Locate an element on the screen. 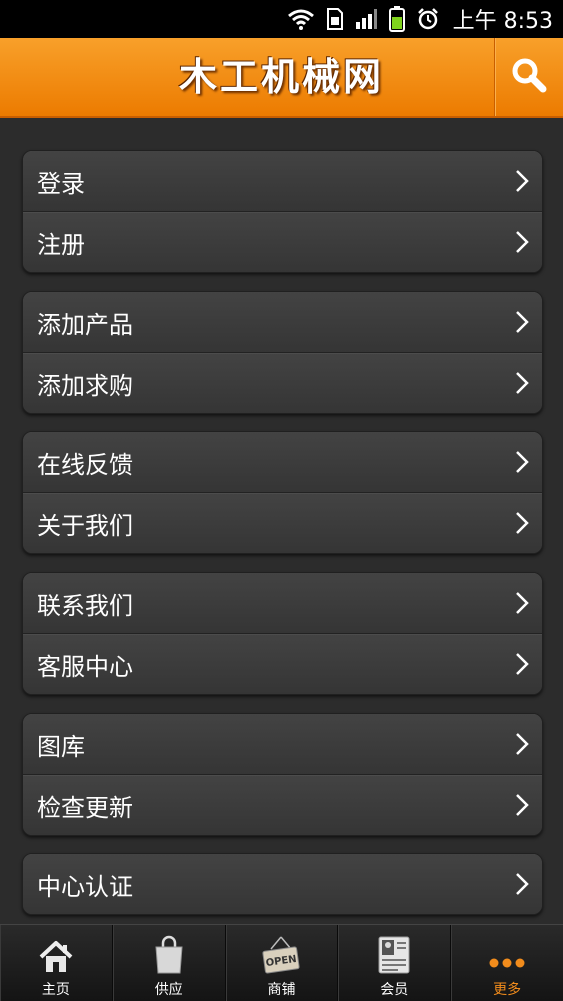  menu-group-feedback: 在线反馈 关于我们 is located at coordinates (282, 492).